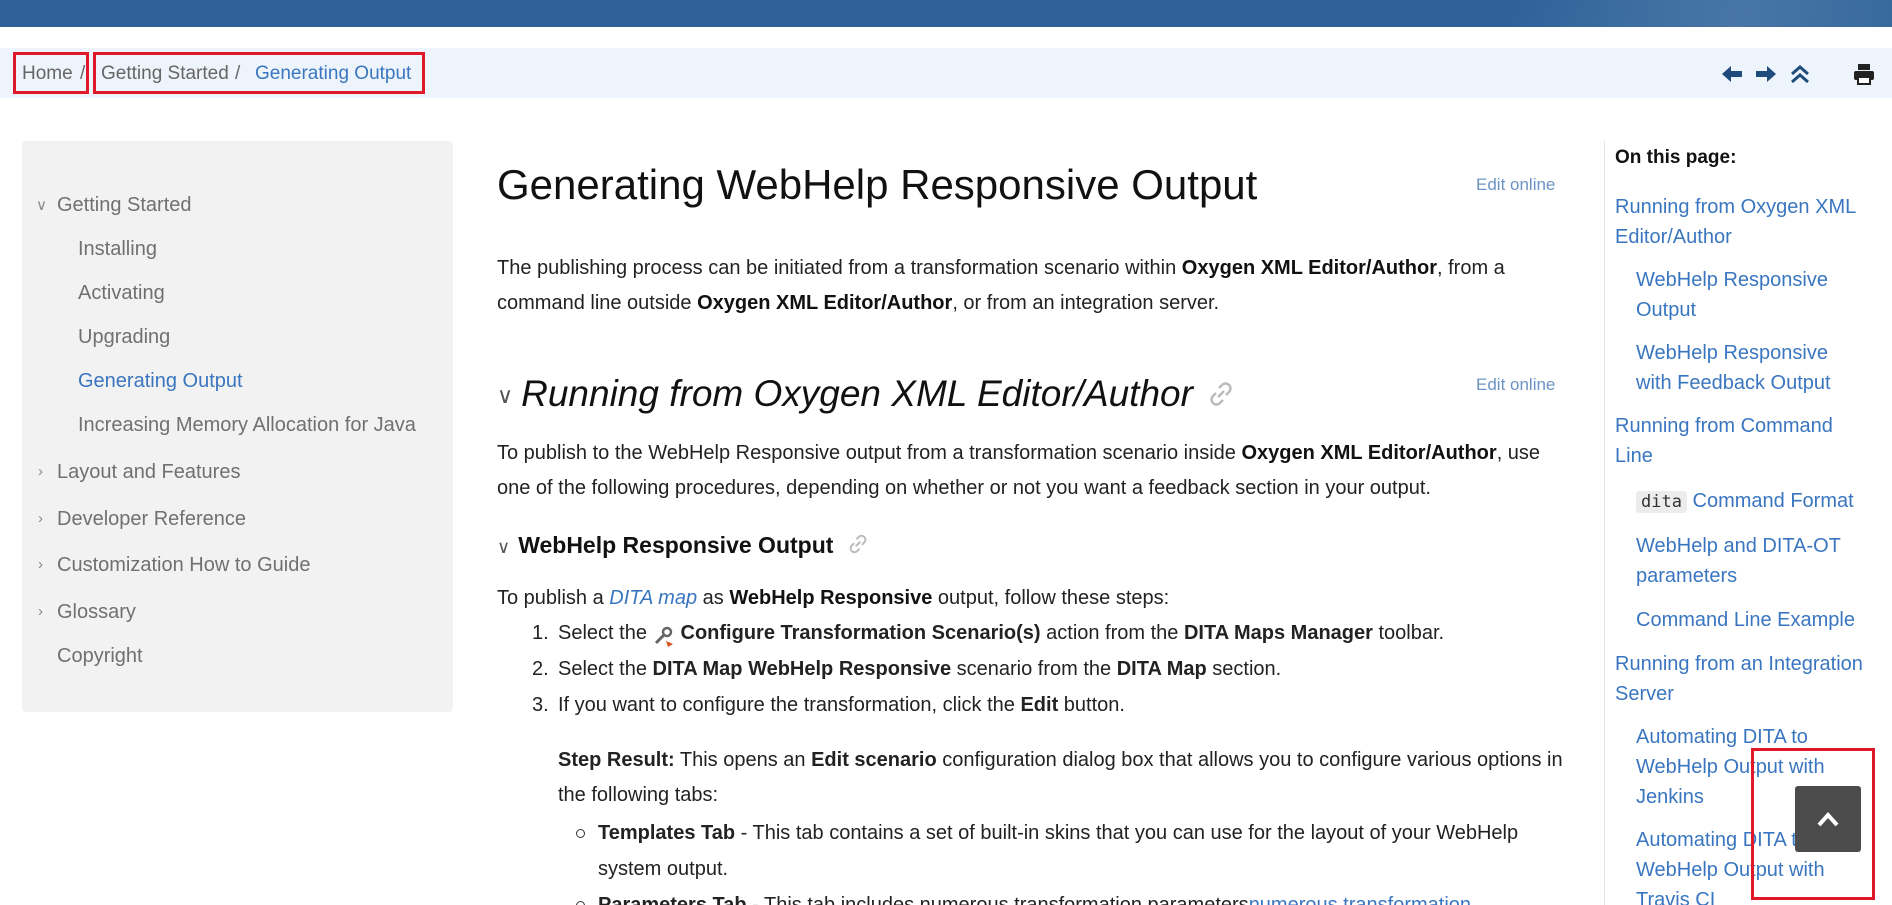  I want to click on otp-link-webhelp-responsive: WebHelp Responsive Output, so click(1746, 295).